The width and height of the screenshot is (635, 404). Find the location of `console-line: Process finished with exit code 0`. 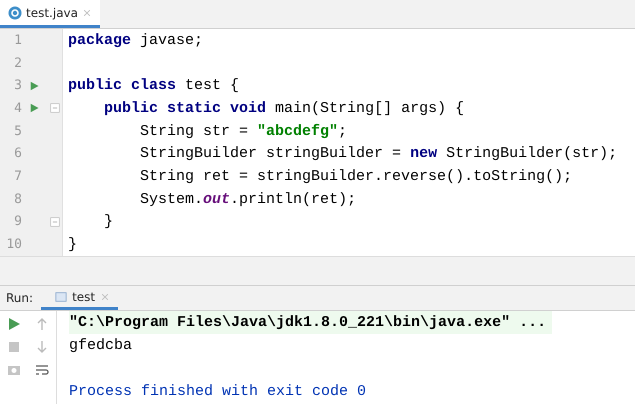

console-line: Process finished with exit code 0 is located at coordinates (218, 392).